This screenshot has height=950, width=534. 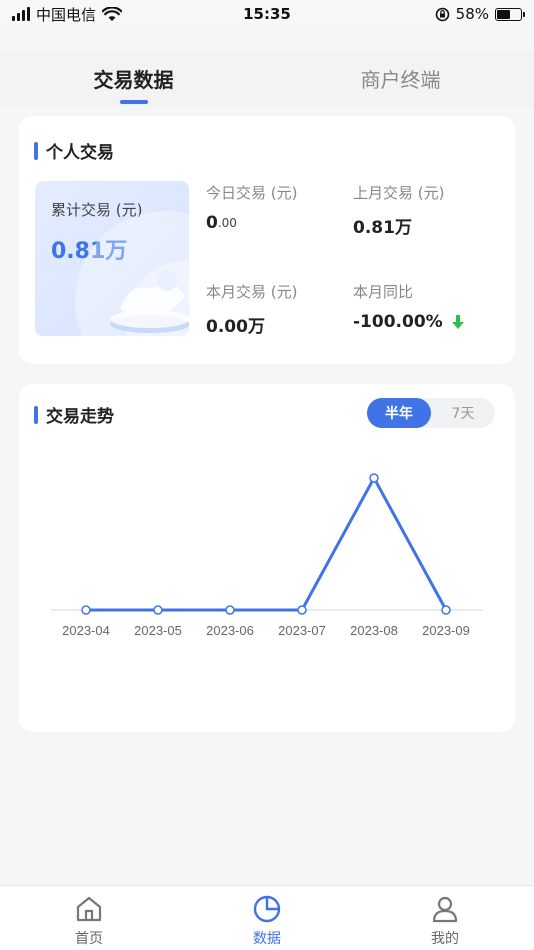 I want to click on bottom-nav: 首页 数据 我的, so click(x=267, y=917).